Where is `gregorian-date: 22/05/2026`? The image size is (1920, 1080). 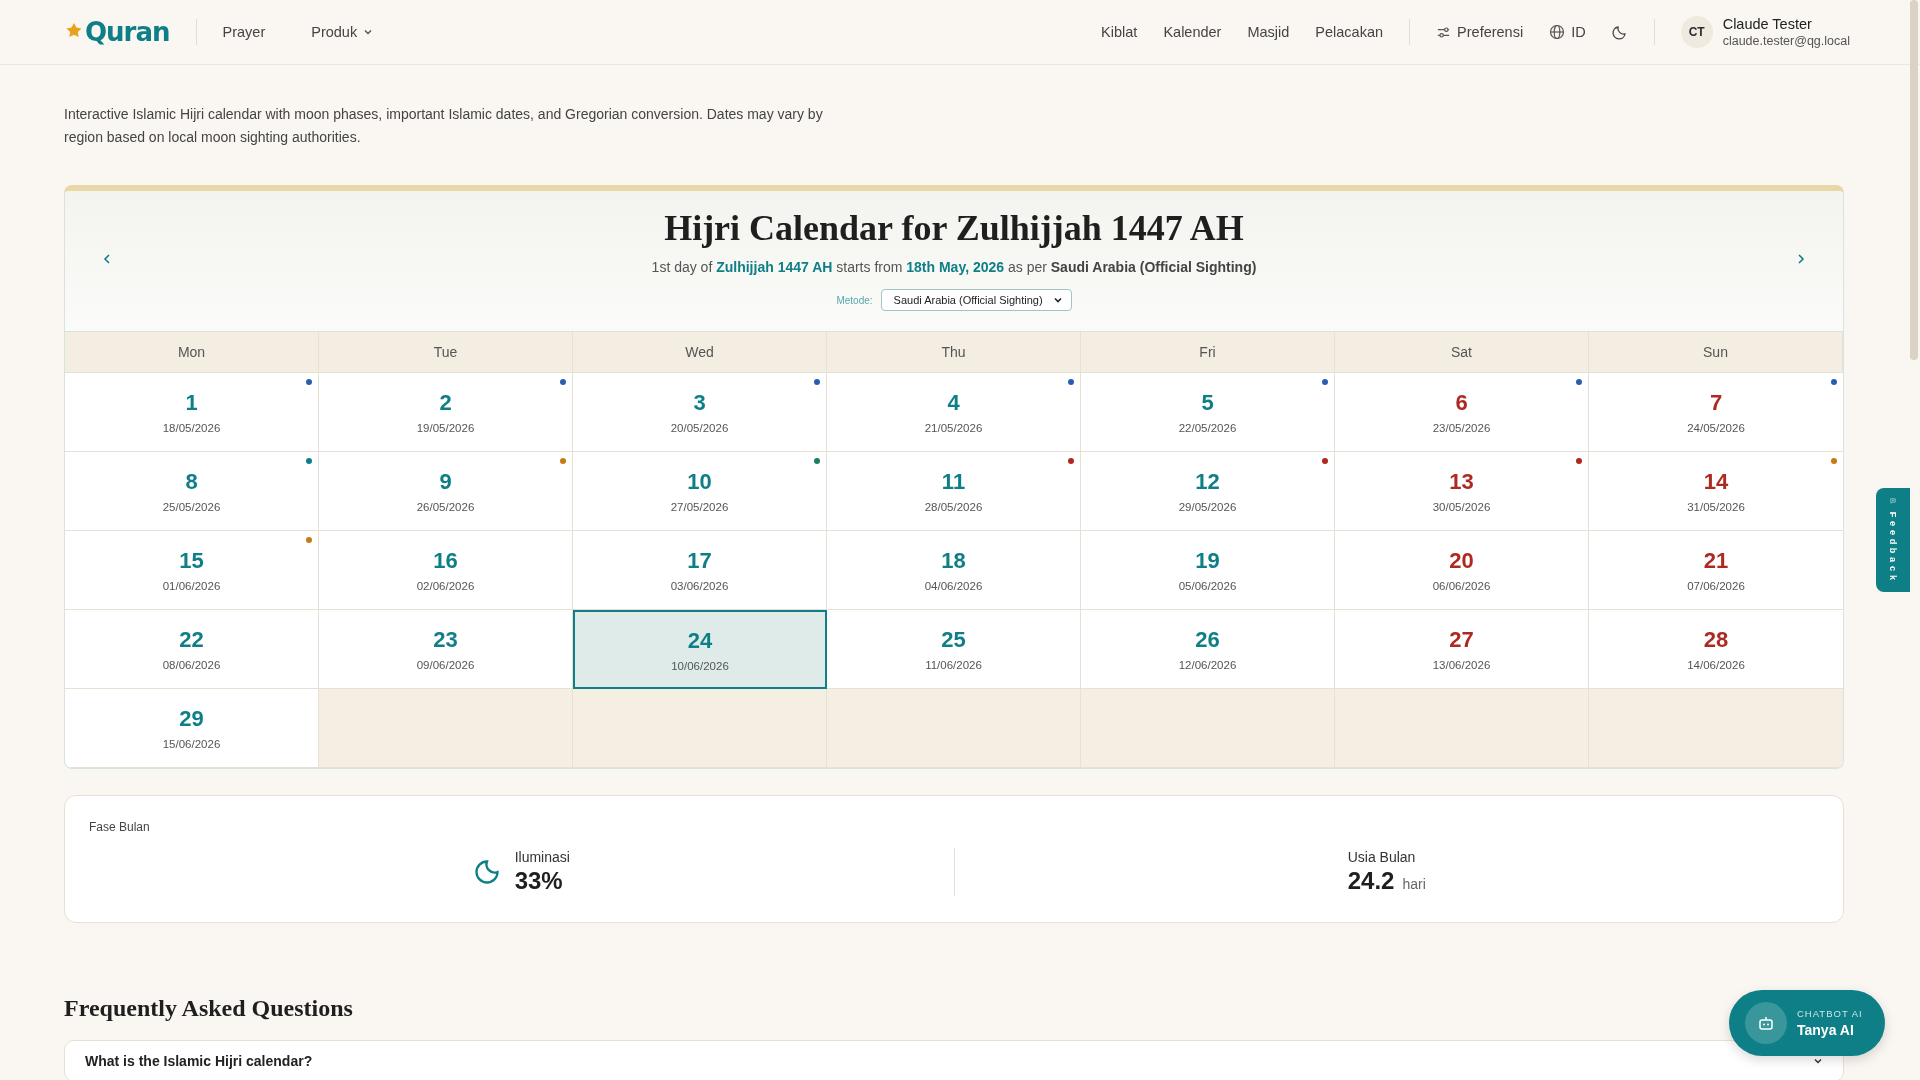
gregorian-date: 22/05/2026 is located at coordinates (1207, 428).